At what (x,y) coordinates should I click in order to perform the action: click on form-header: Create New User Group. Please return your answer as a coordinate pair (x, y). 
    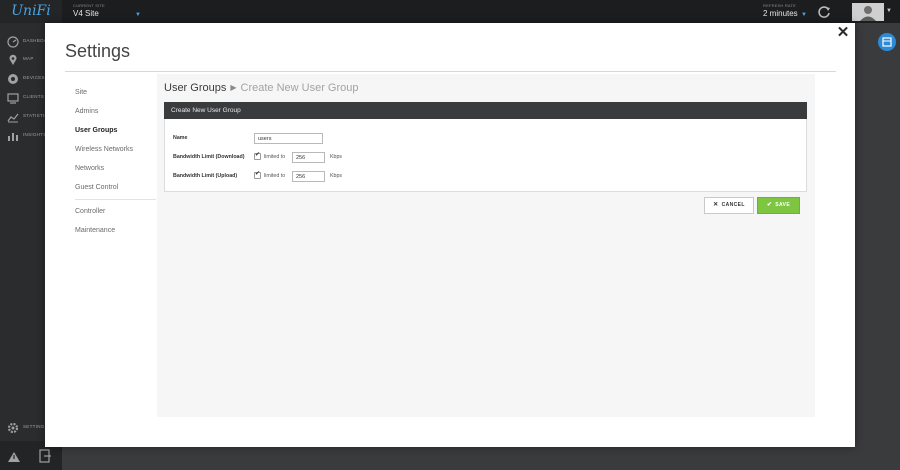
    Looking at the image, I should click on (485, 110).